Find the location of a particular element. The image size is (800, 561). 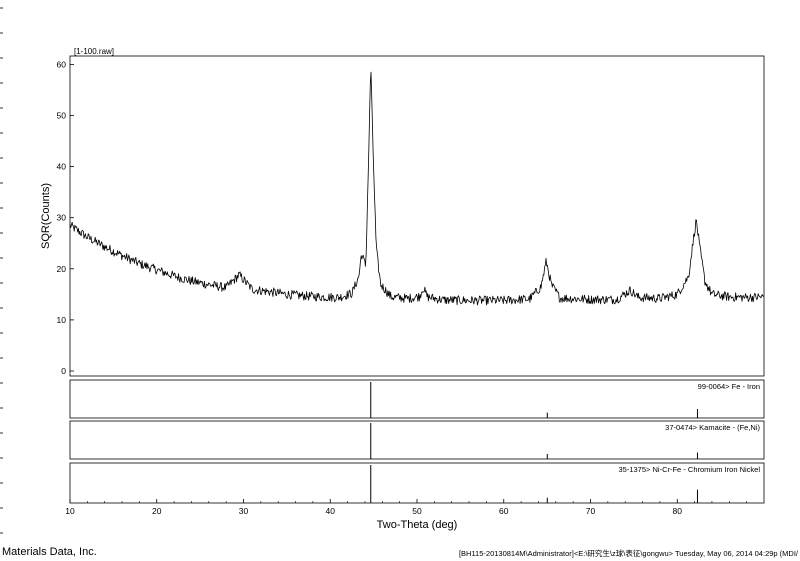

x-tick-label: 80 is located at coordinates (678, 511).